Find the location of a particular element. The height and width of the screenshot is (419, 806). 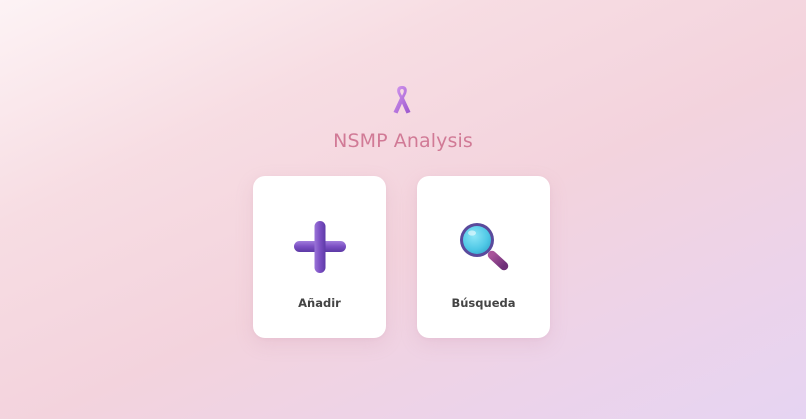

search-button: Búsqueda is located at coordinates (483, 257).